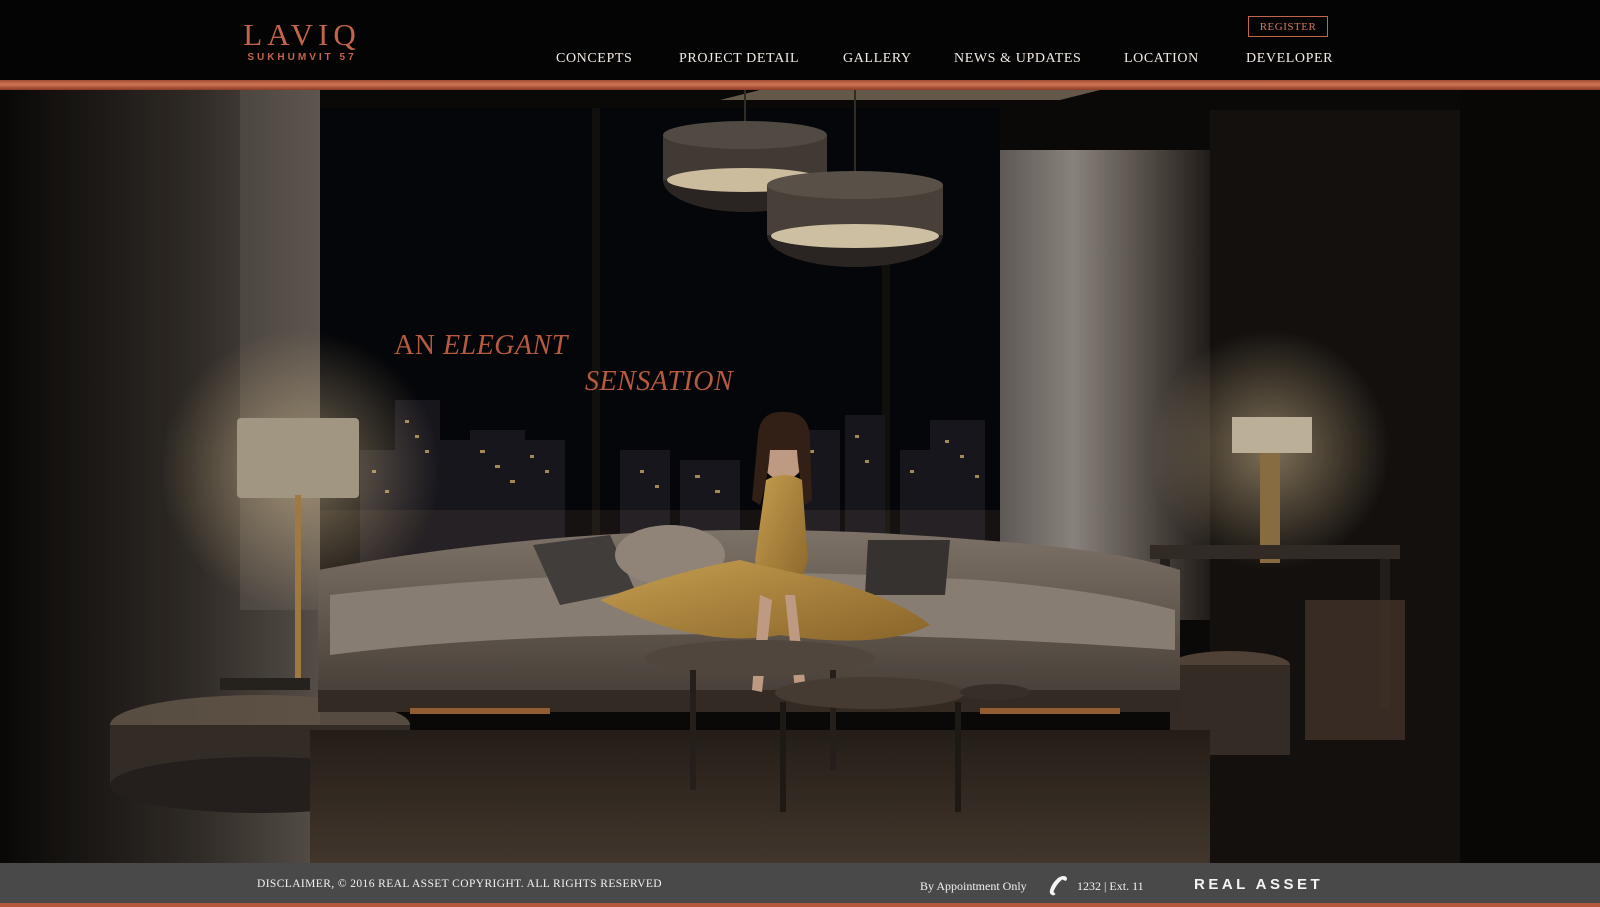 The height and width of the screenshot is (907, 1600). What do you see at coordinates (1289, 59) in the screenshot?
I see `nav-item-developer: DEVELOPER` at bounding box center [1289, 59].